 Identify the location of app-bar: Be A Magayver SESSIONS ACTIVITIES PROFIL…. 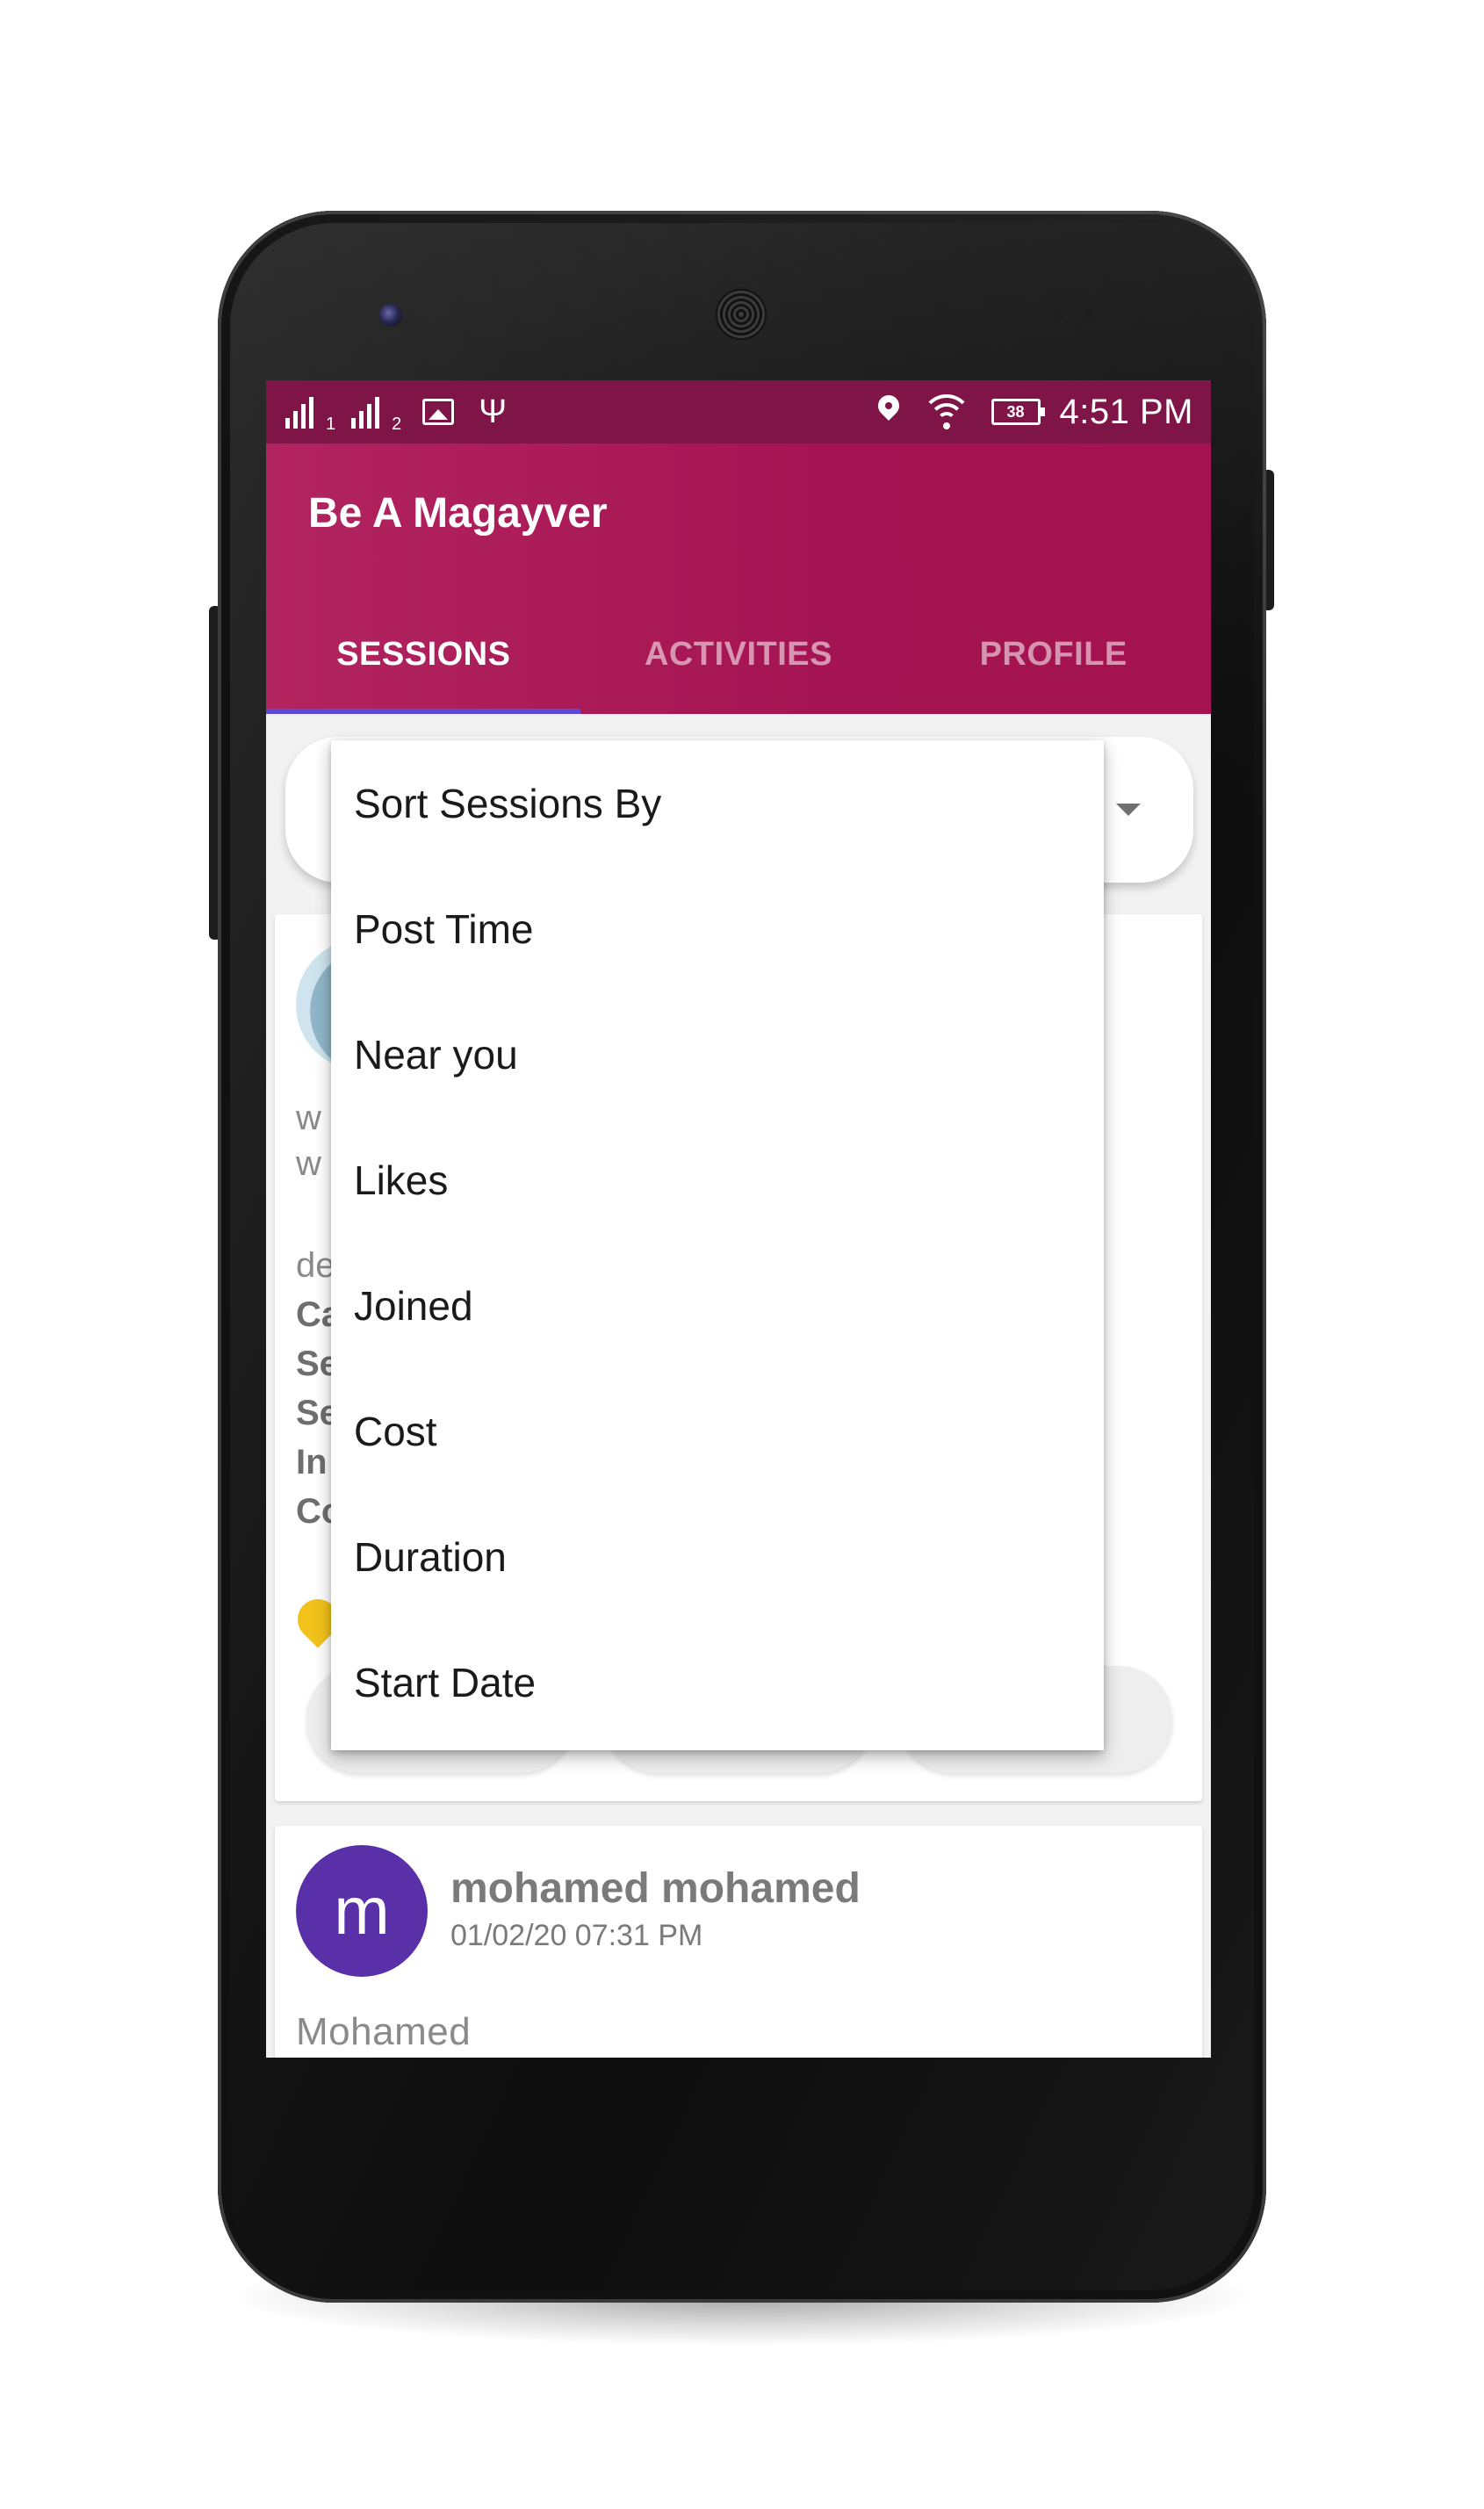
(738, 578).